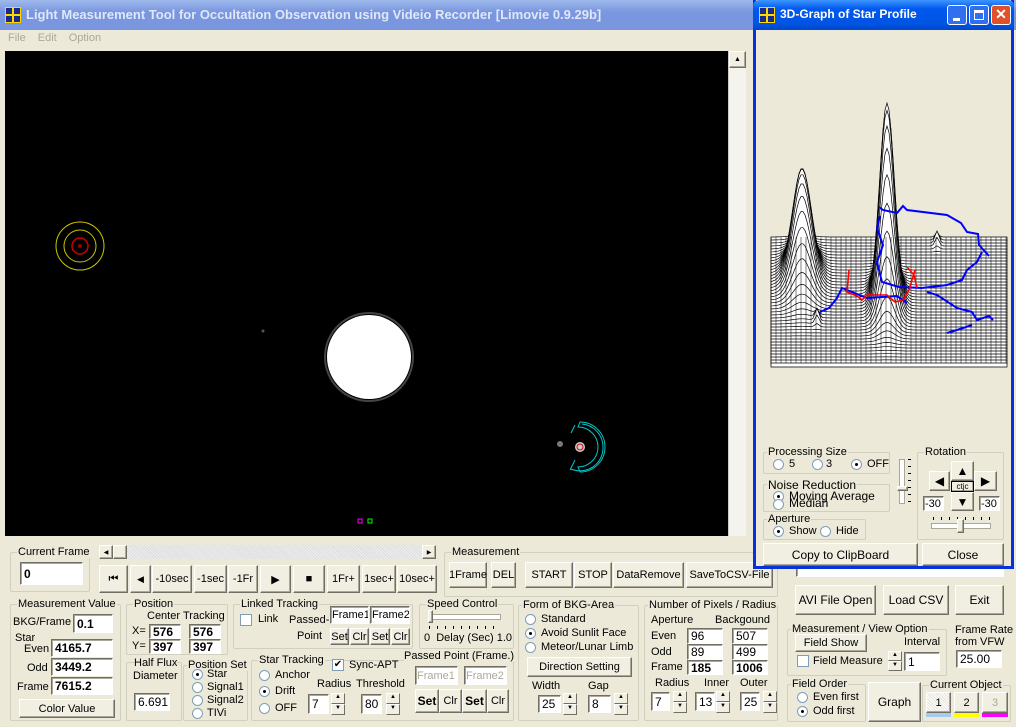 Image resolution: width=1016 pixels, height=727 pixels. What do you see at coordinates (648, 575) in the screenshot?
I see `data-remove-button: DataRemove` at bounding box center [648, 575].